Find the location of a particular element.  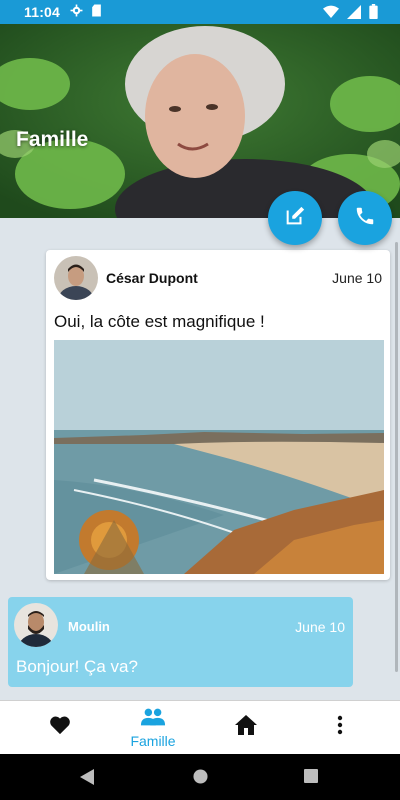

message-author: Moulin is located at coordinates (89, 626).